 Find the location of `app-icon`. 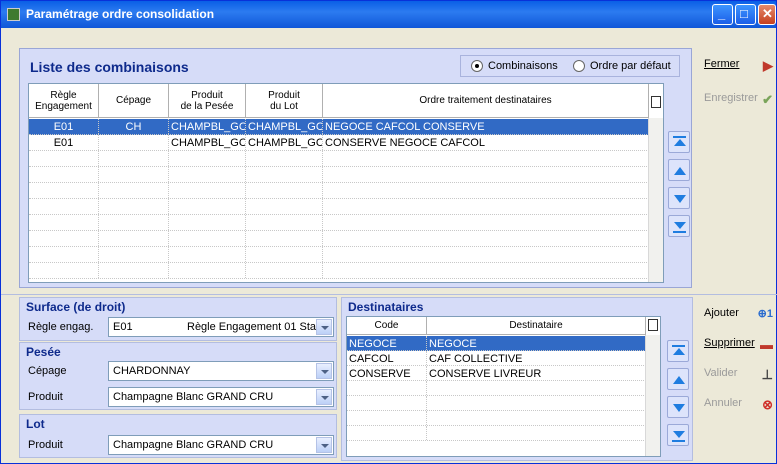

app-icon is located at coordinates (13, 14).